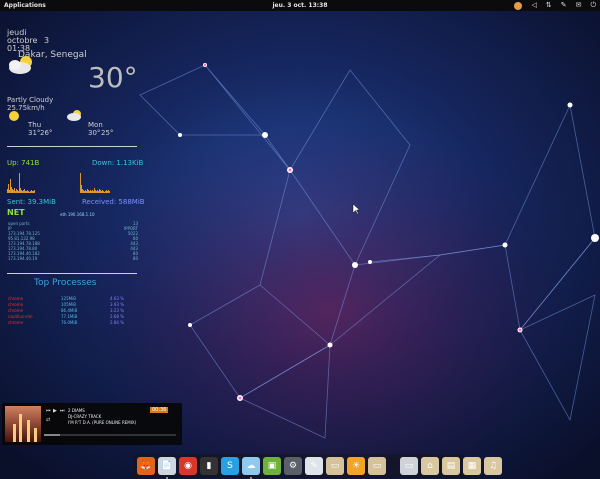 The width and height of the screenshot is (600, 479). What do you see at coordinates (117, 310) in the screenshot?
I see `process-cpu: 3.23 %` at bounding box center [117, 310].